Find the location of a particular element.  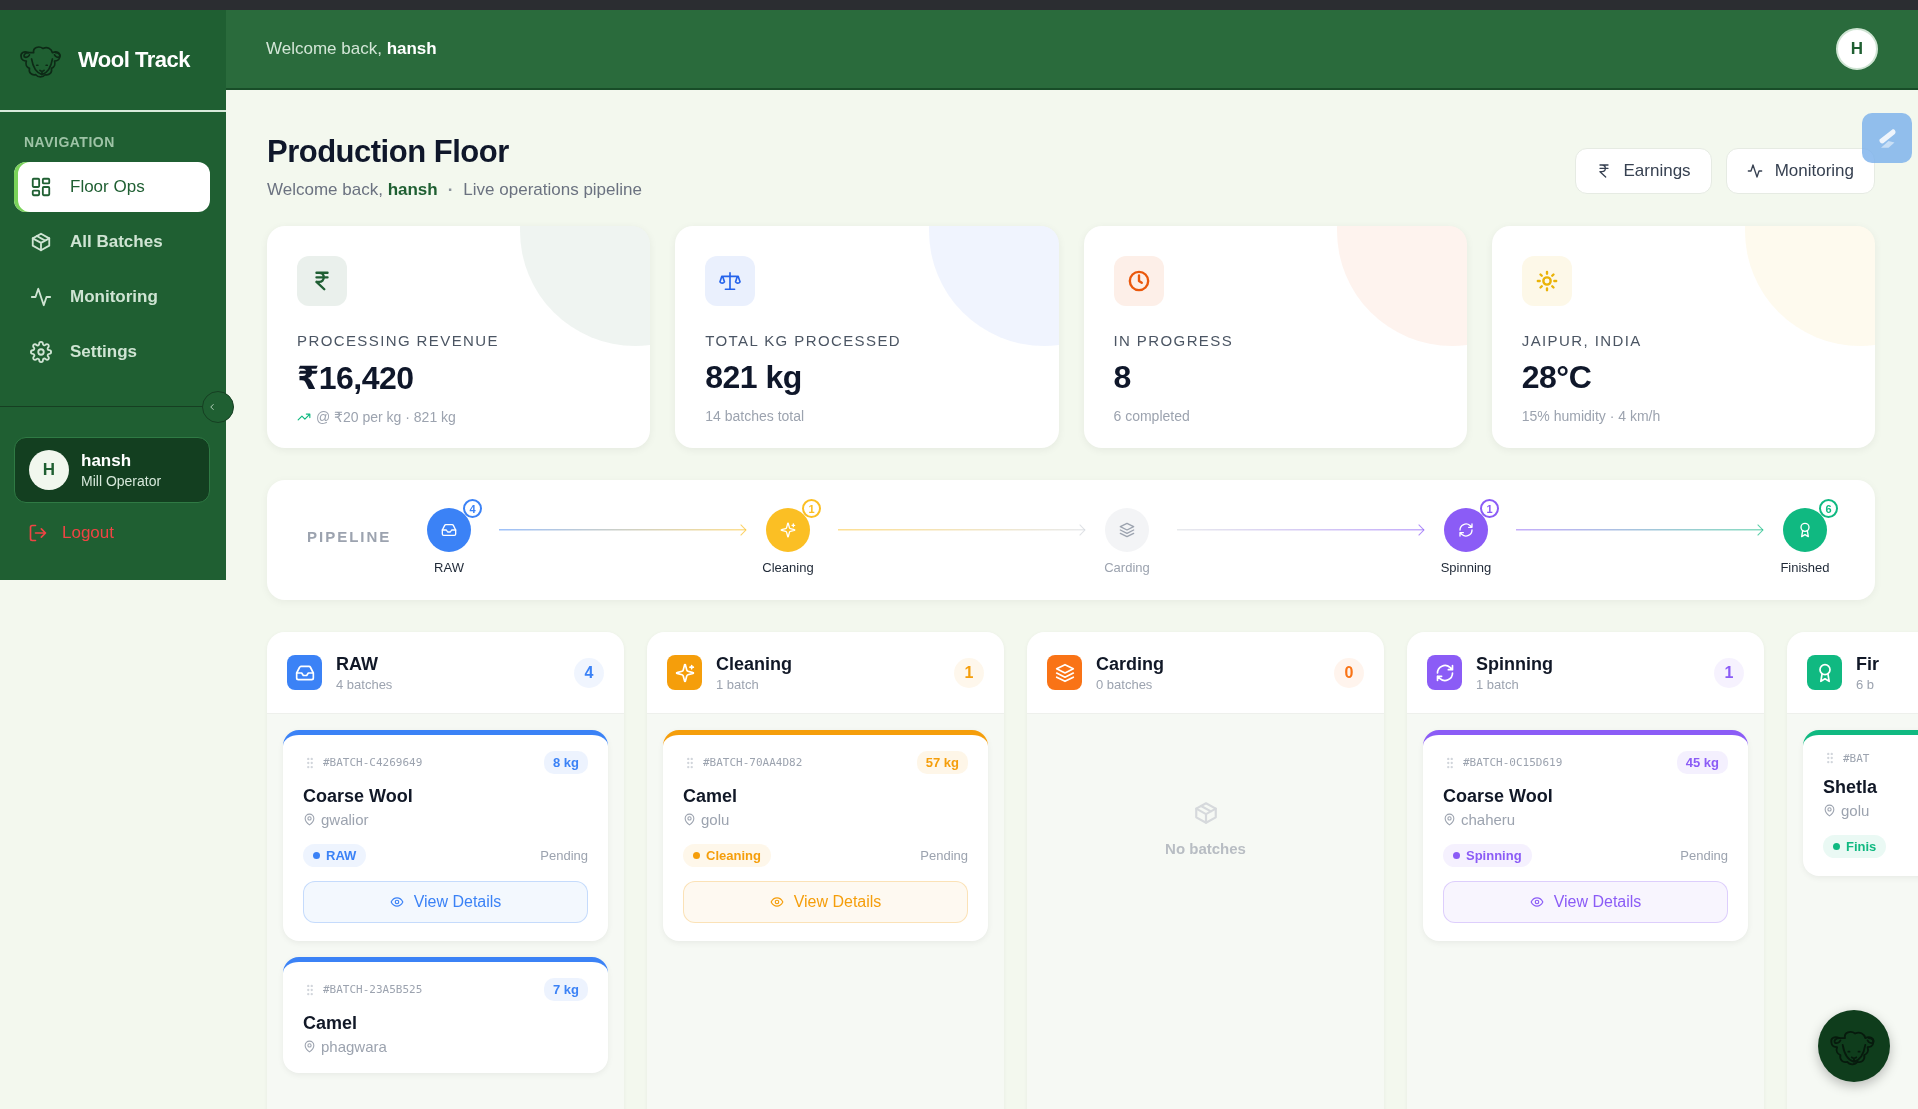

count-badge: 0 is located at coordinates (1349, 672).